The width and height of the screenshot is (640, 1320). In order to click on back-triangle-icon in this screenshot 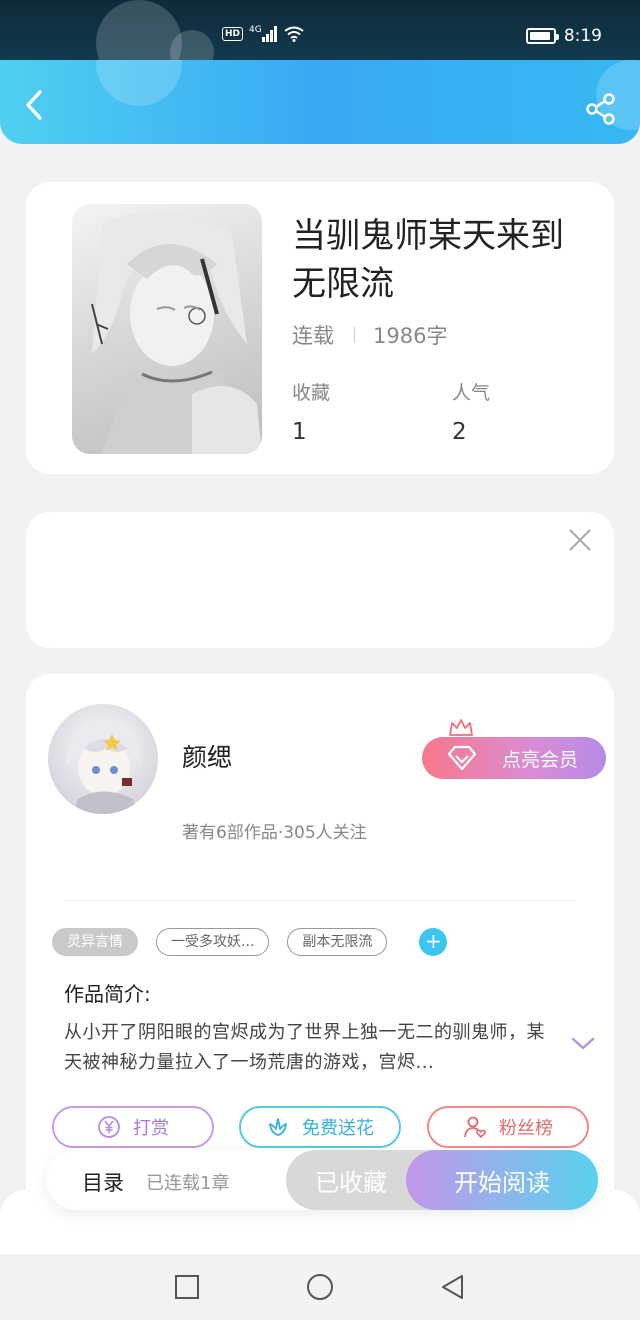, I will do `click(453, 1287)`.